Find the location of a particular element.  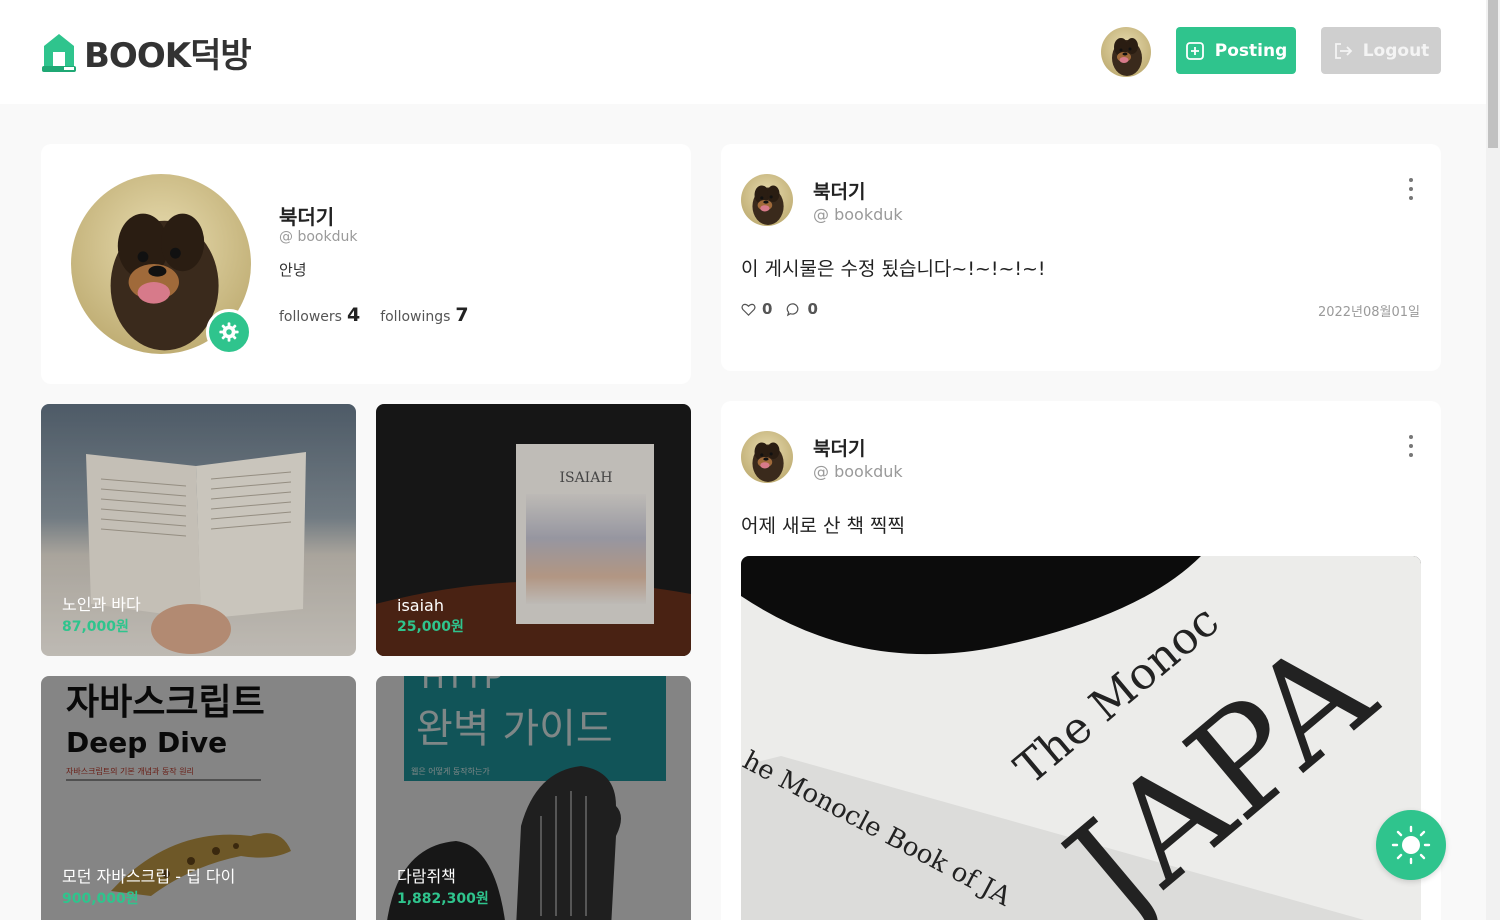

plus-square-icon is located at coordinates (1194, 50).